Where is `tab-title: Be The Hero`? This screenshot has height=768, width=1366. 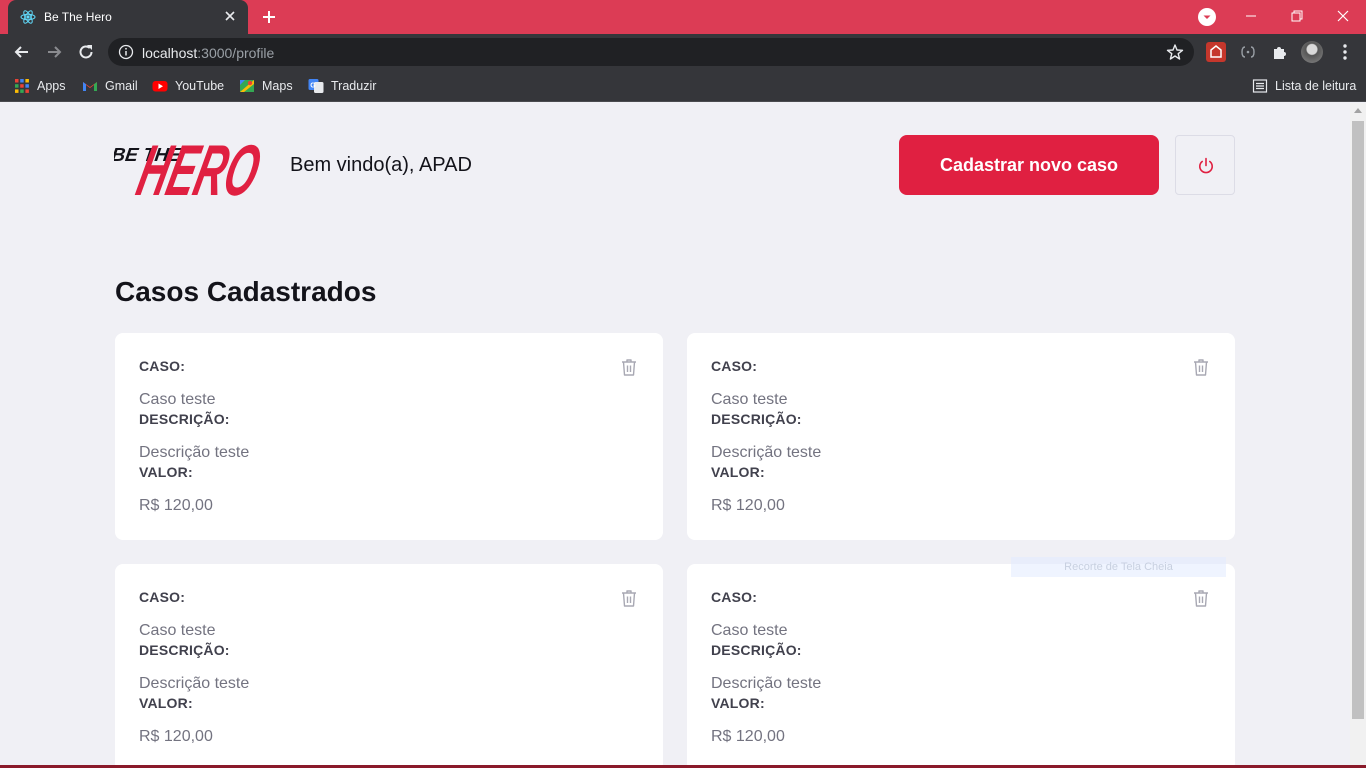 tab-title: Be The Hero is located at coordinates (78, 17).